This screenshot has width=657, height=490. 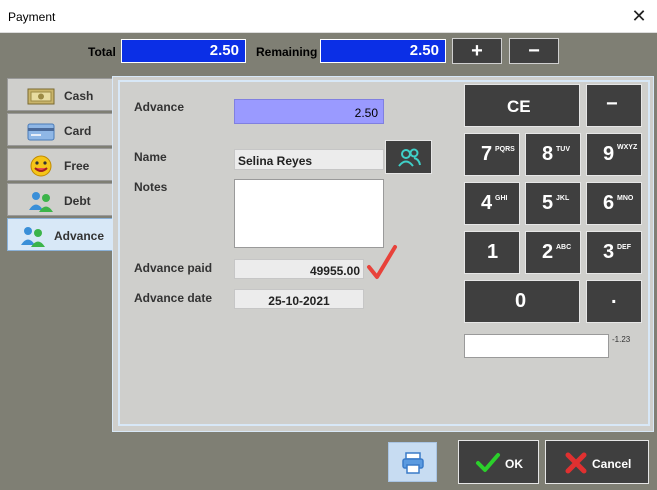 What do you see at coordinates (183, 51) in the screenshot?
I see `total-field: 2.50` at bounding box center [183, 51].